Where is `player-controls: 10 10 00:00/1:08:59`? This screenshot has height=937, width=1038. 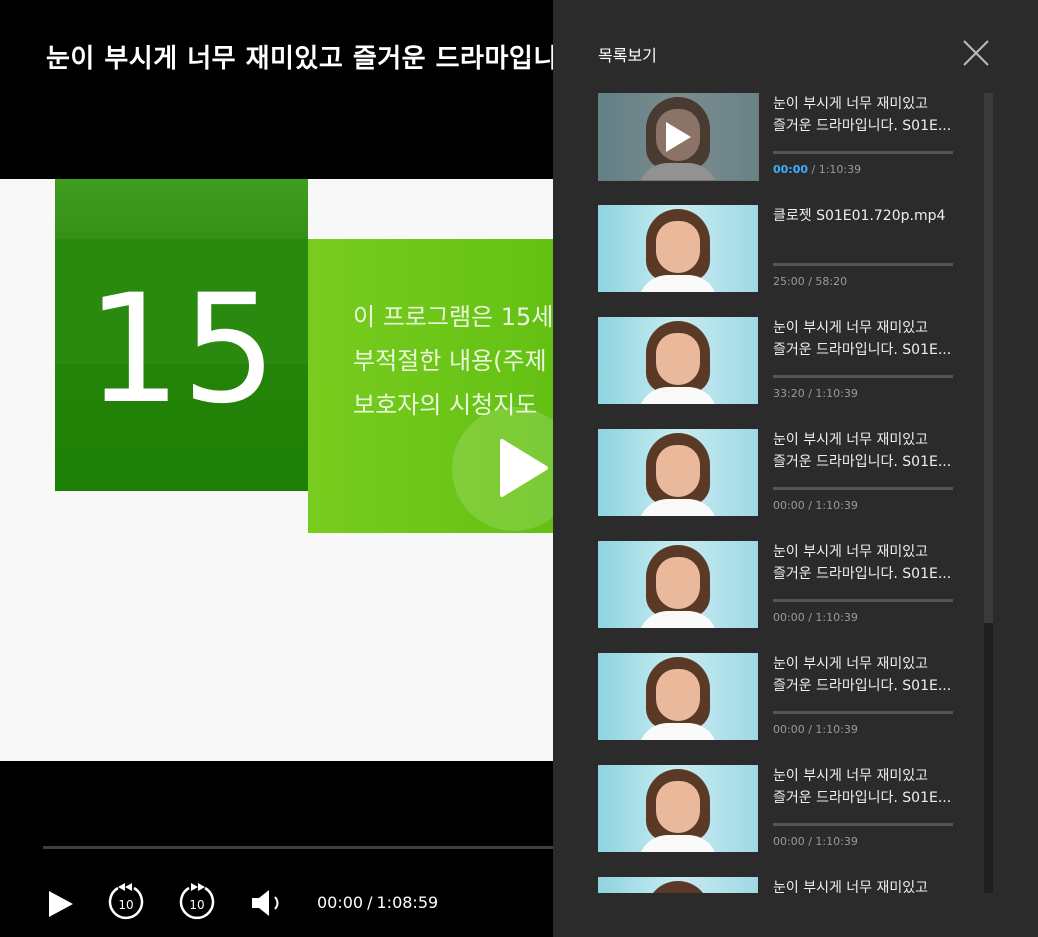 player-controls: 10 10 00:00/1:08:59 is located at coordinates (276, 900).